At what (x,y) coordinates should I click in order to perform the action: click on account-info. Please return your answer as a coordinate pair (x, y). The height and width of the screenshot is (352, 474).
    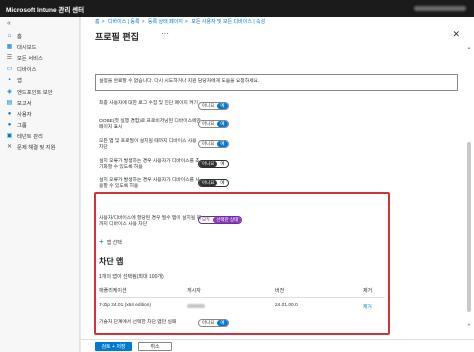
    Looking at the image, I should click on (440, 8).